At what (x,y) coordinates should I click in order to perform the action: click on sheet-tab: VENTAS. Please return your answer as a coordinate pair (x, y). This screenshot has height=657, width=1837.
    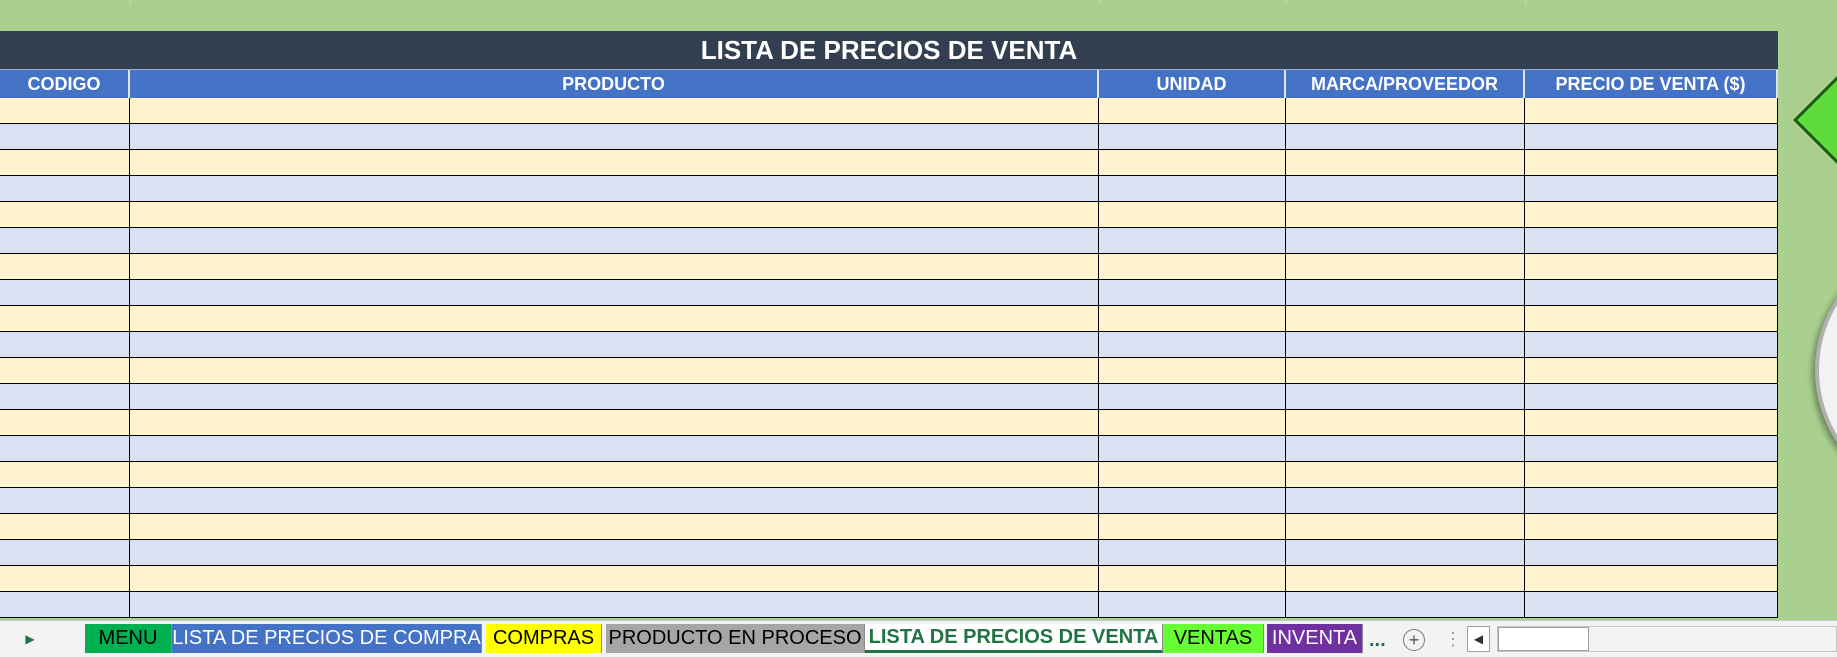
    Looking at the image, I should click on (1213, 638).